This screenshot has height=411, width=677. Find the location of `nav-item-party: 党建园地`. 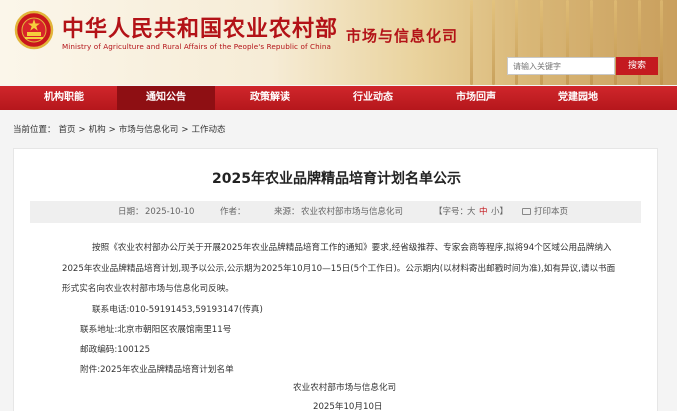

nav-item-party: 党建园地 is located at coordinates (578, 98).